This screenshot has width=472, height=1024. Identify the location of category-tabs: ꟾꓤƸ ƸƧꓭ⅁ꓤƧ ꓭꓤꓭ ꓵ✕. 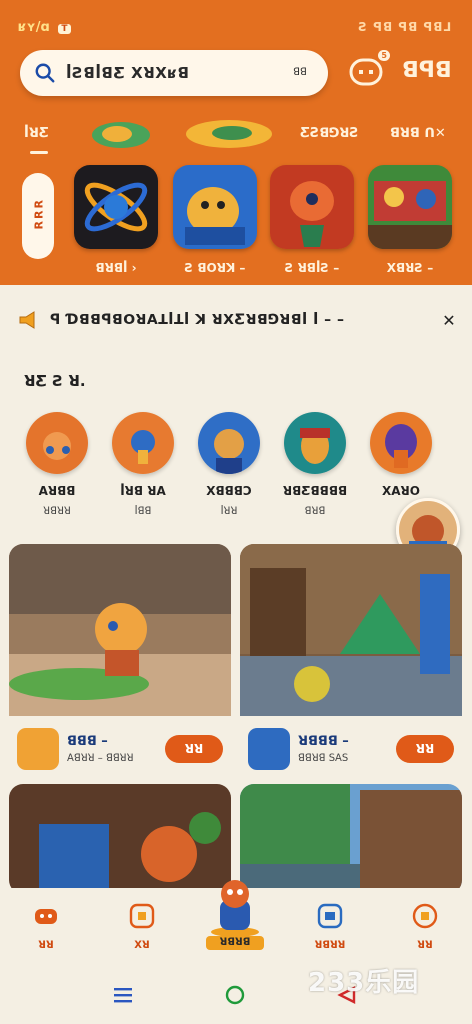
(236, 138).